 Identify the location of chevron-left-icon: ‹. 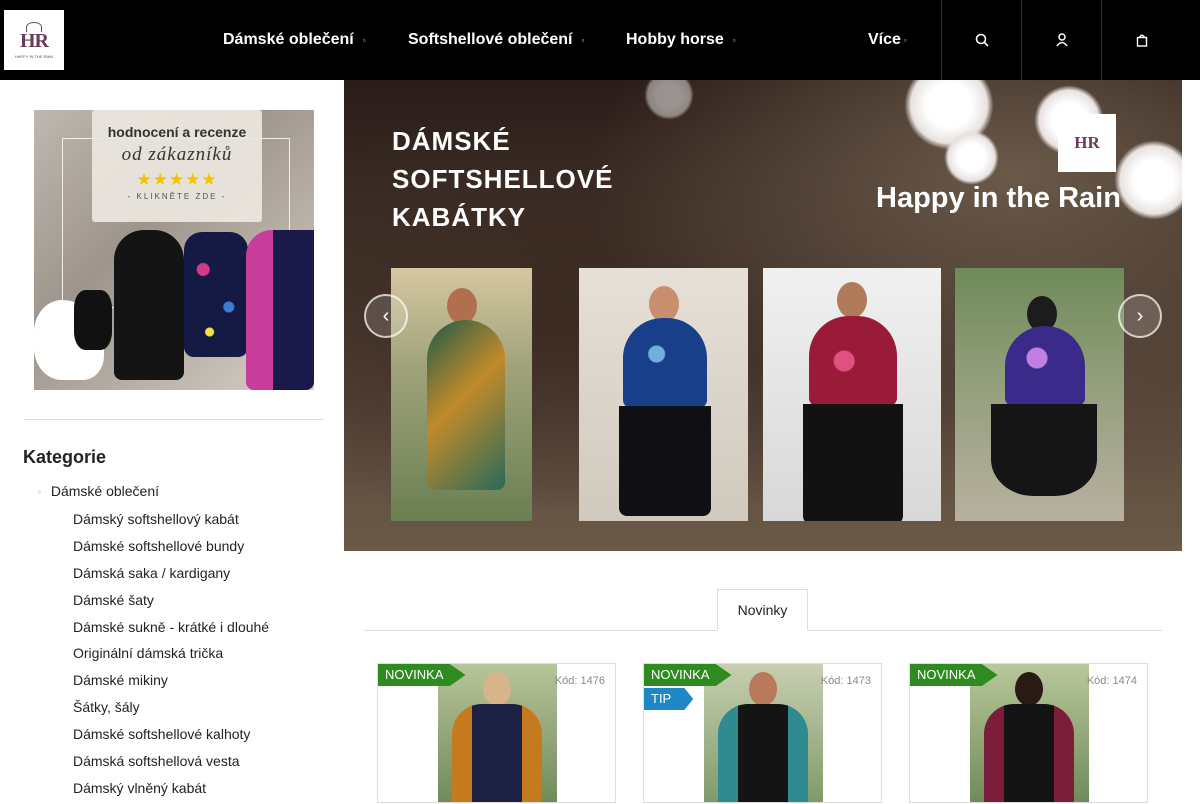
(386, 315).